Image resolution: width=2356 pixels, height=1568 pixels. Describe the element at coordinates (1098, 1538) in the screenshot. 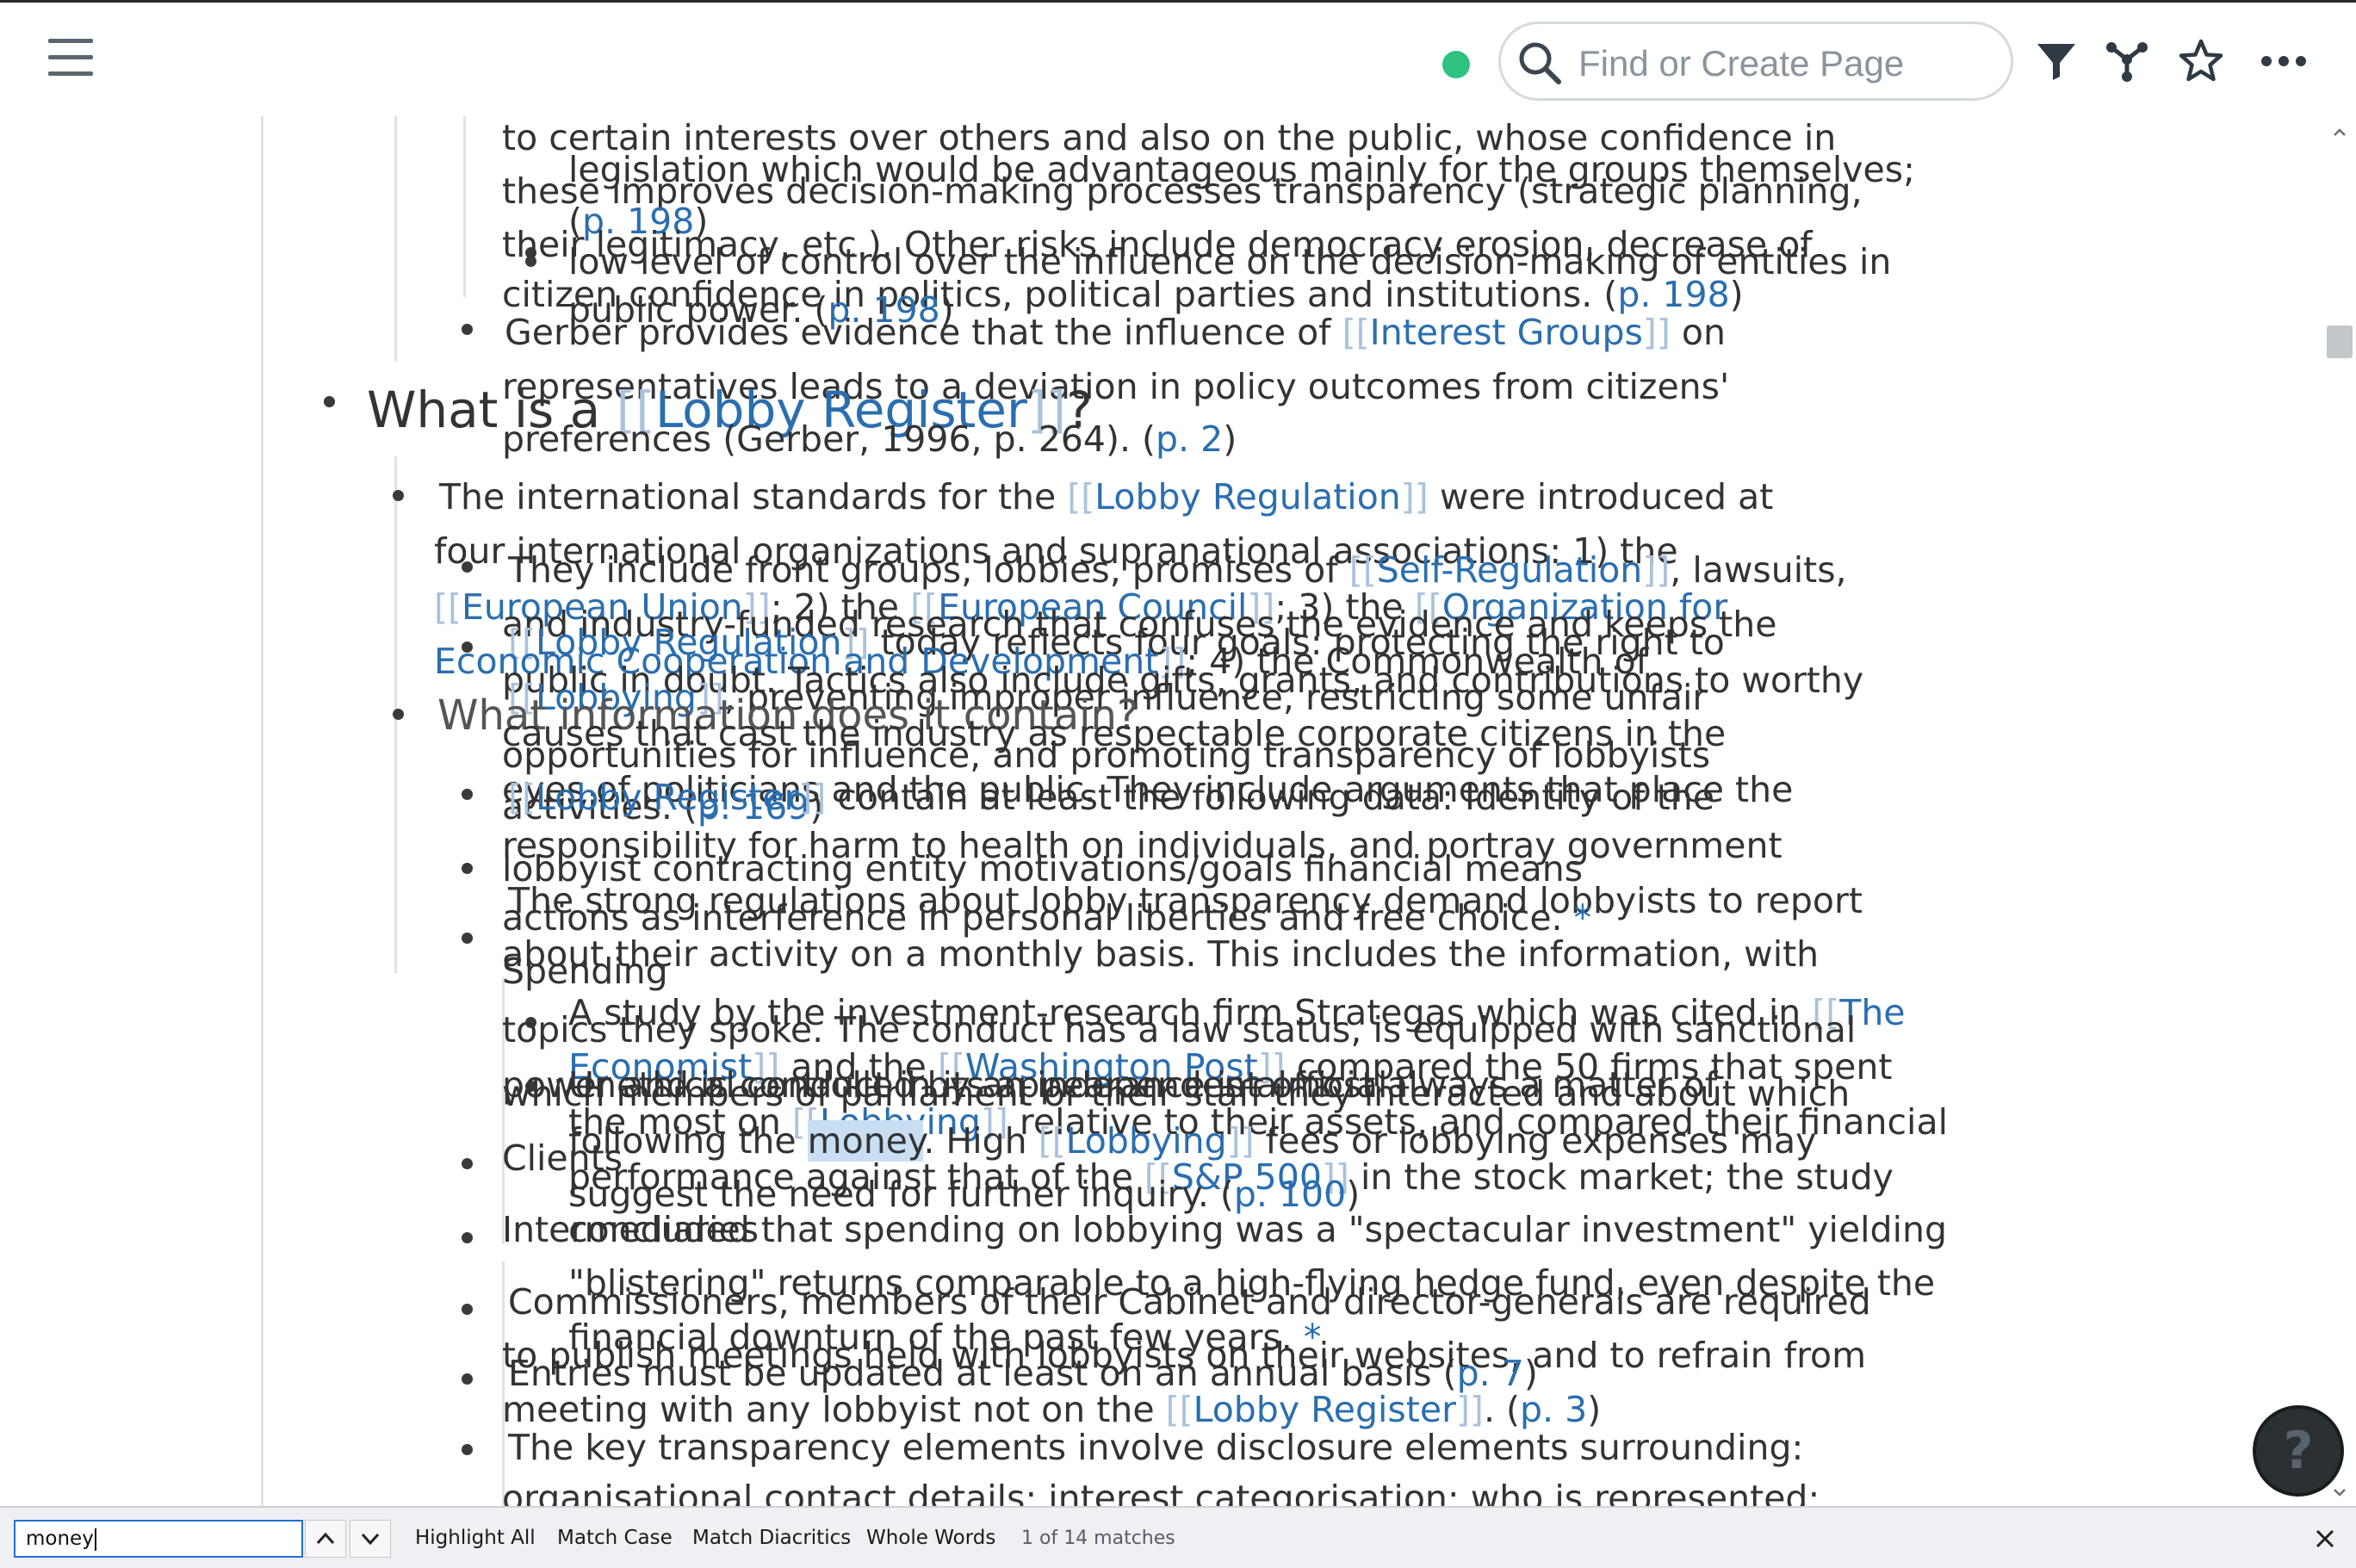

I see `find-match-count: 1 of 14 matches` at that location.